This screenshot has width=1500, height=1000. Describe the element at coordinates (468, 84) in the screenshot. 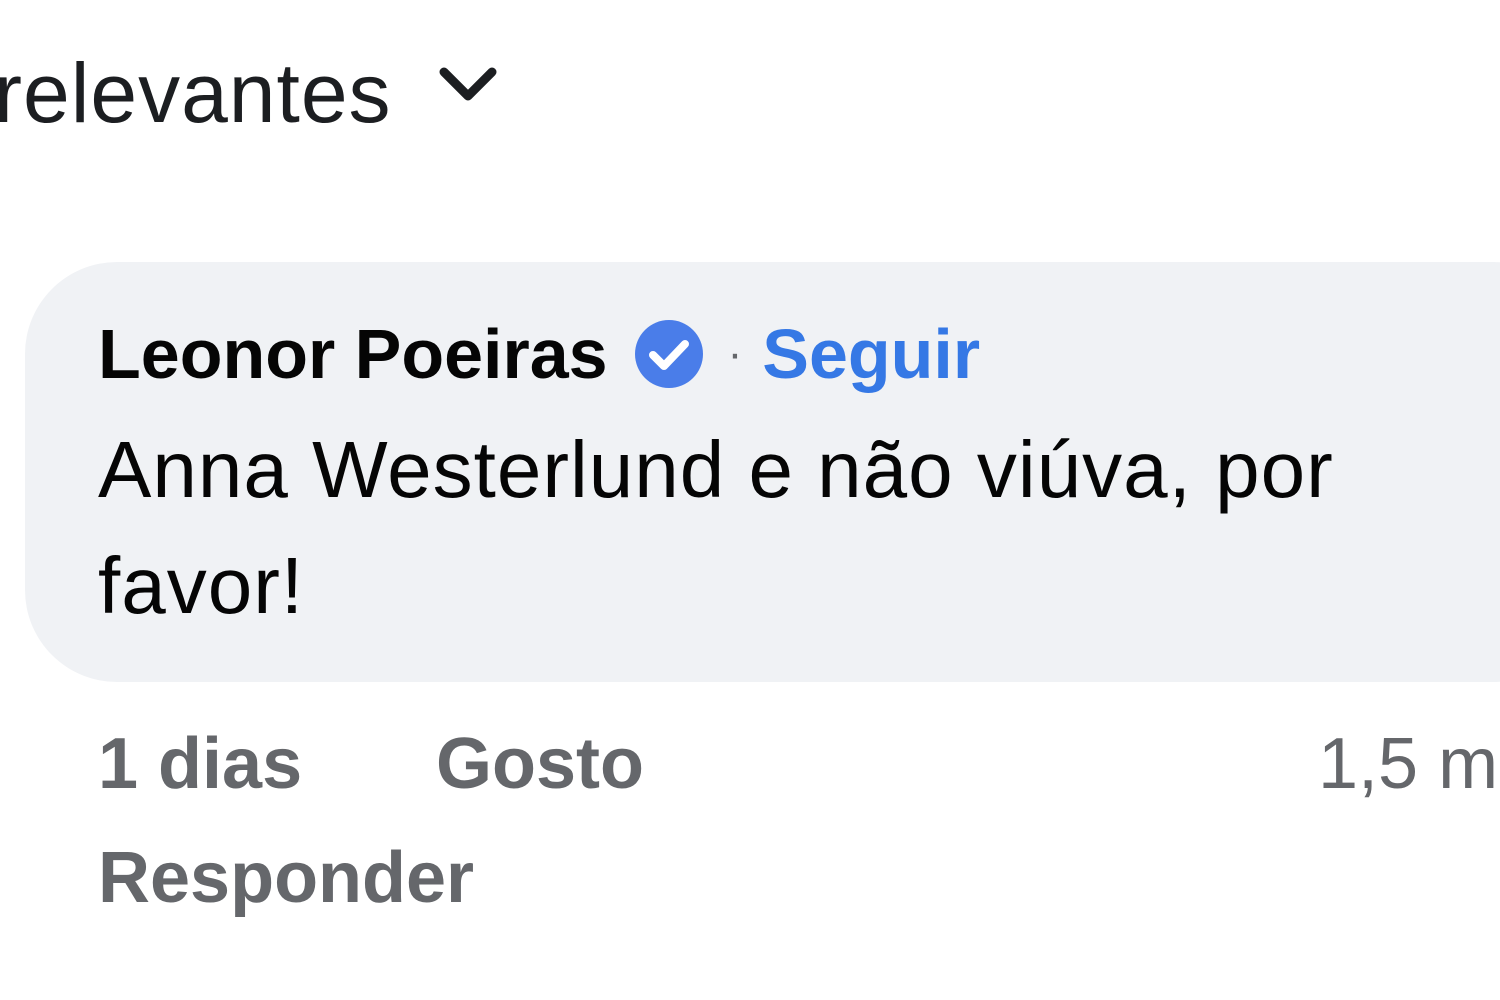

I see `chevron-down-icon` at that location.